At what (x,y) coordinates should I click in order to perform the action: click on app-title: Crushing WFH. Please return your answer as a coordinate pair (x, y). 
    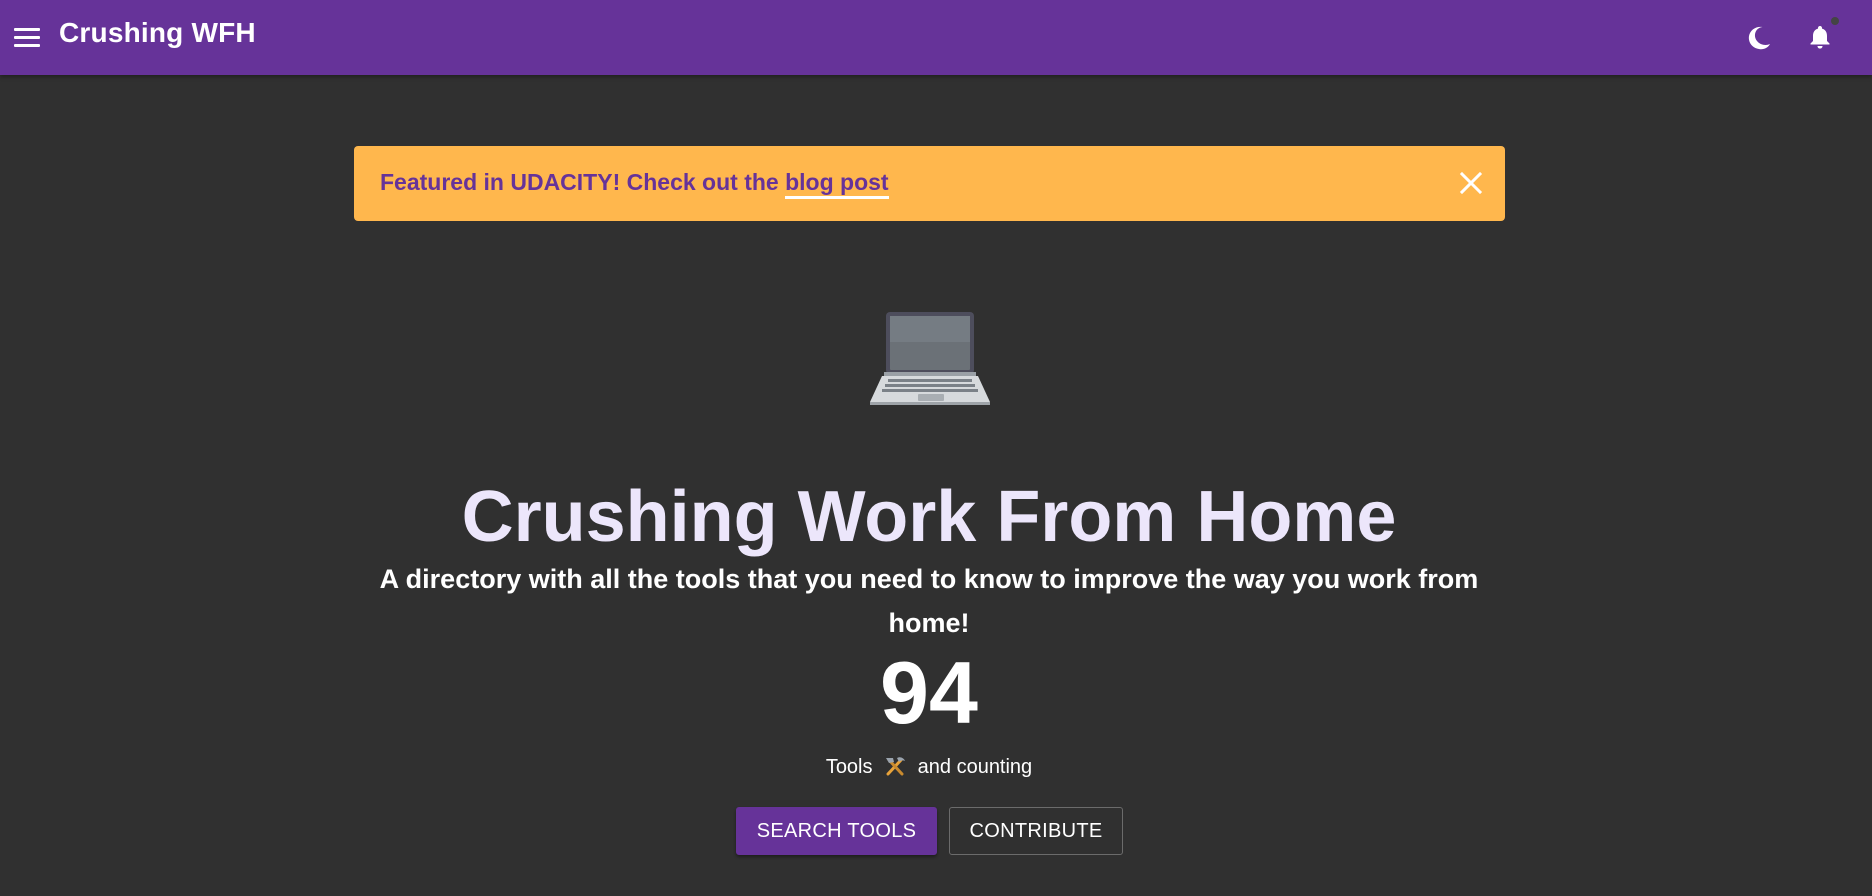
    Looking at the image, I should click on (157, 33).